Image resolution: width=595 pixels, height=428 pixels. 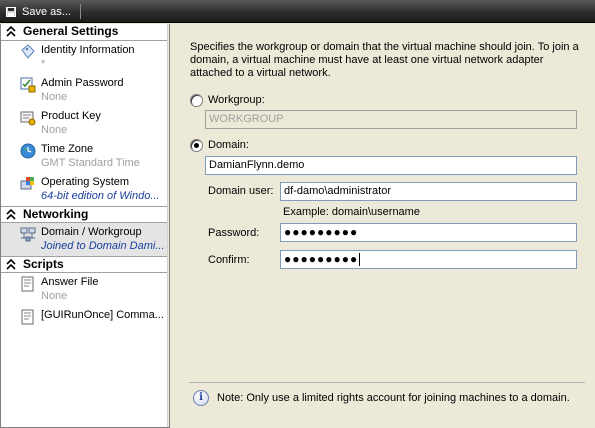 I want to click on product-key-icon, so click(x=28, y=118).